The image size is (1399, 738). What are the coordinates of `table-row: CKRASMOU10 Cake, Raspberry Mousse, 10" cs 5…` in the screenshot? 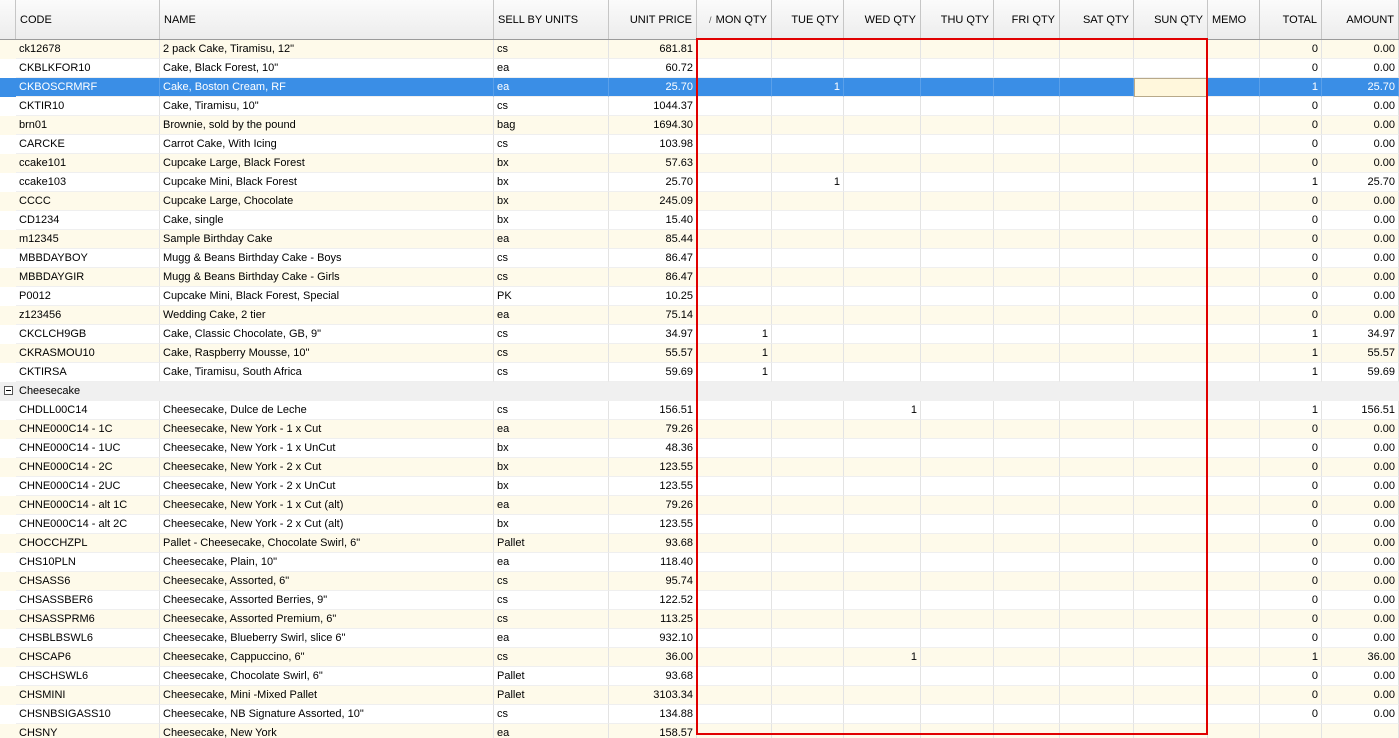 It's located at (699, 353).